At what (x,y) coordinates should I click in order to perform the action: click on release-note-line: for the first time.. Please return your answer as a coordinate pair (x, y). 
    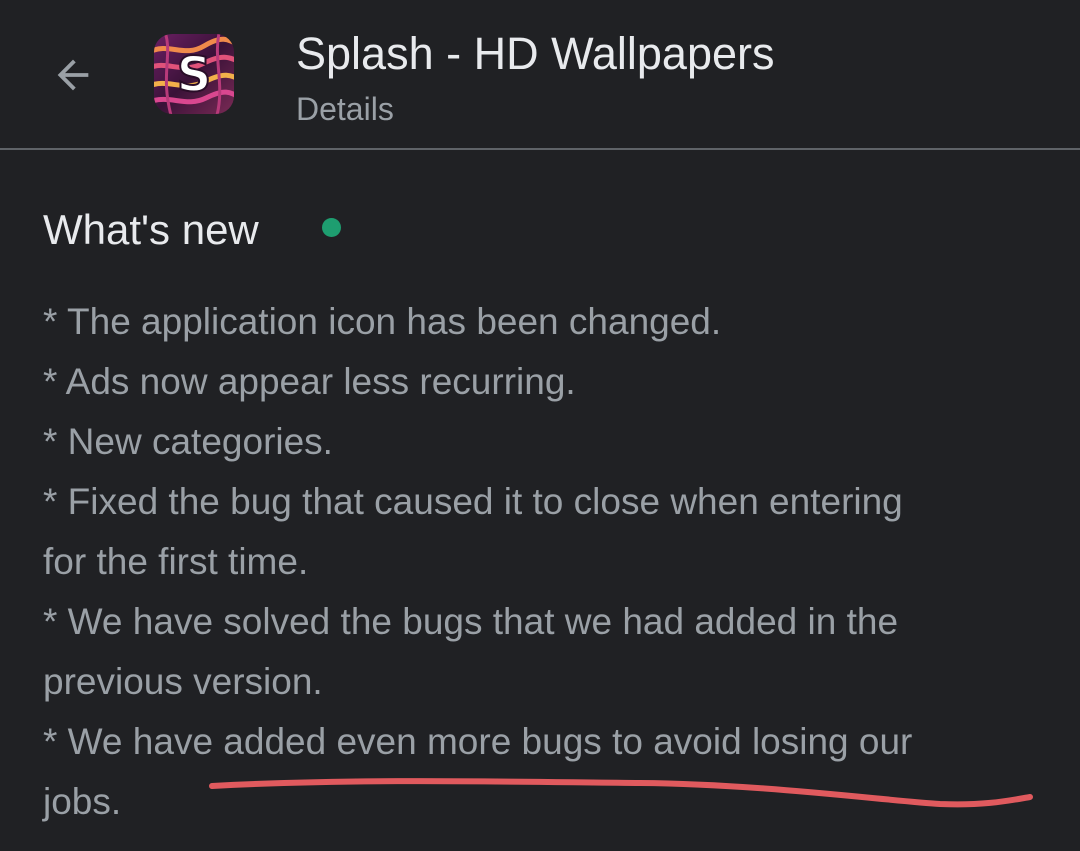
    Looking at the image, I should click on (176, 561).